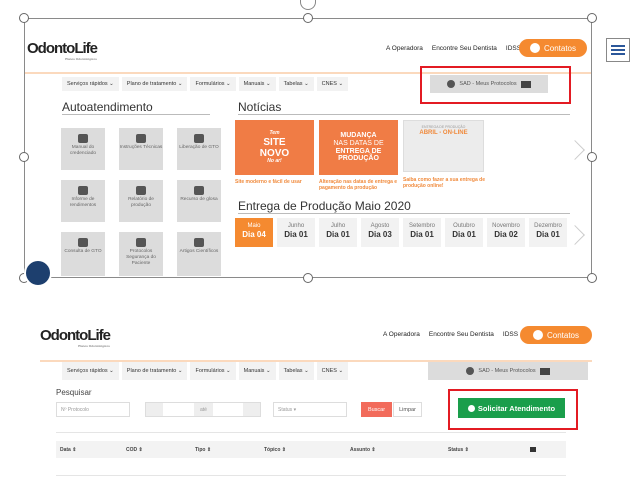  What do you see at coordinates (83, 201) in the screenshot?
I see `tile-informe: Informe de rendimentos` at bounding box center [83, 201].